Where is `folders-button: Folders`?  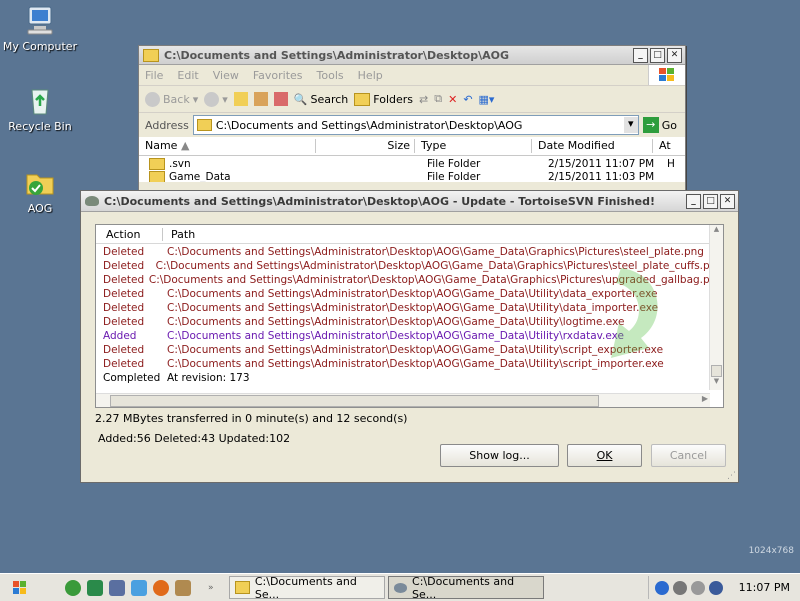
folders-button: Folders is located at coordinates (383, 99).